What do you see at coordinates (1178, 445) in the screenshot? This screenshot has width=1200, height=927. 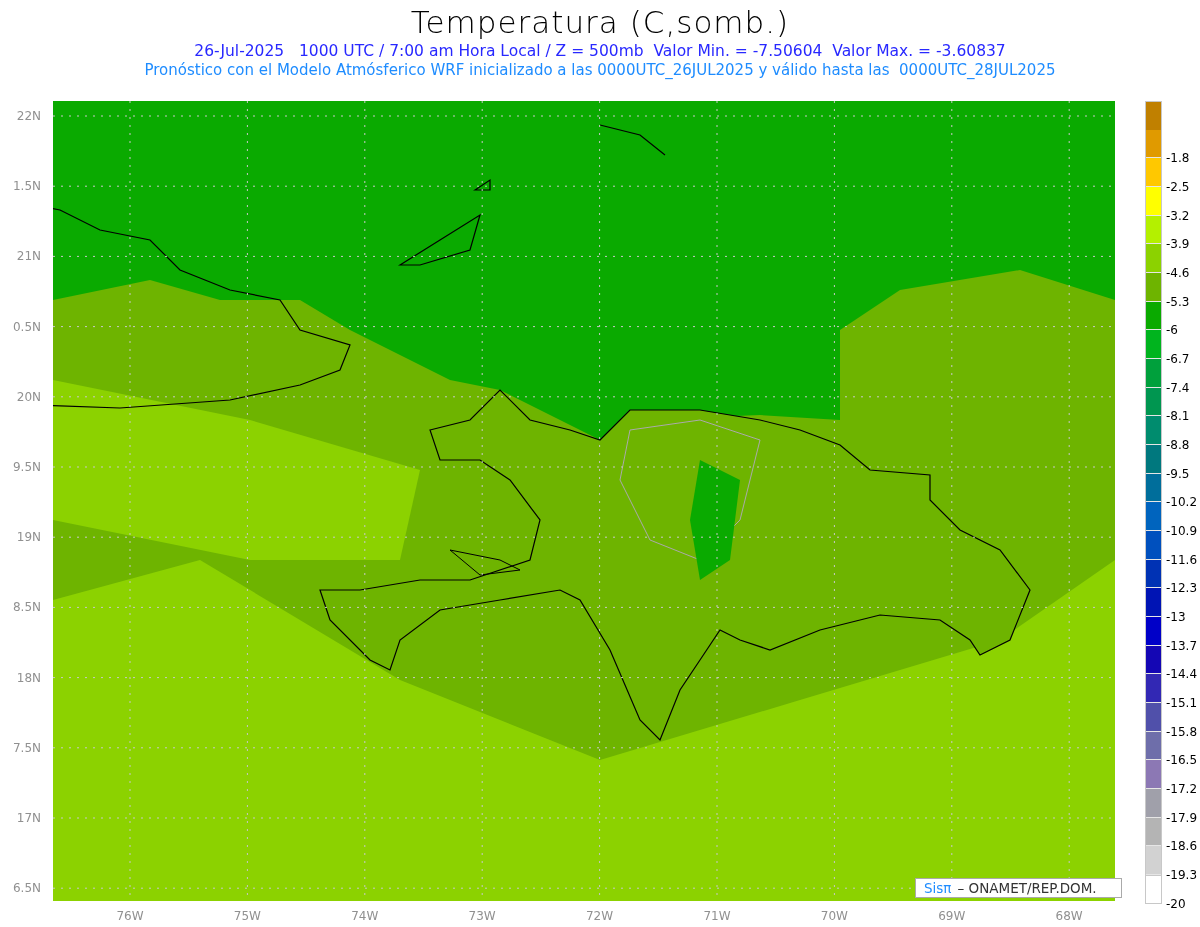 I see `scale-label: -8.8` at bounding box center [1178, 445].